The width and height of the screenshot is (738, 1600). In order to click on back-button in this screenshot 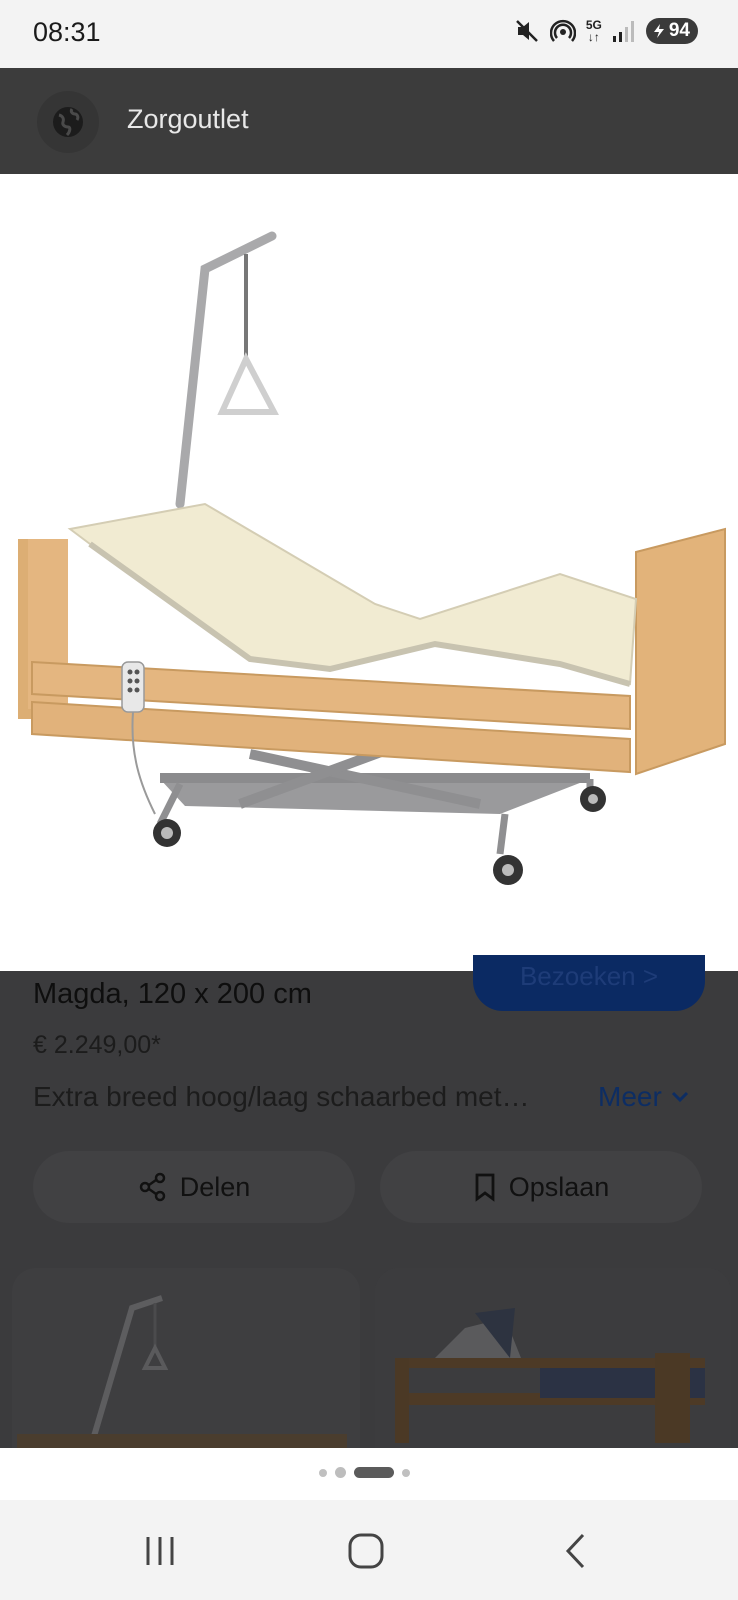, I will do `click(576, 1551)`.